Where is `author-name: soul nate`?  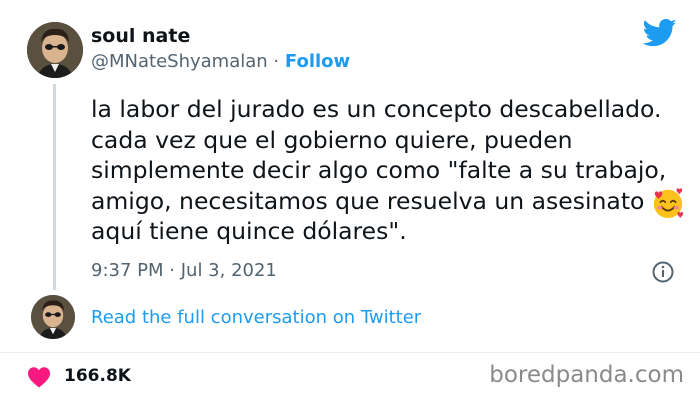 author-name: soul nate is located at coordinates (140, 36).